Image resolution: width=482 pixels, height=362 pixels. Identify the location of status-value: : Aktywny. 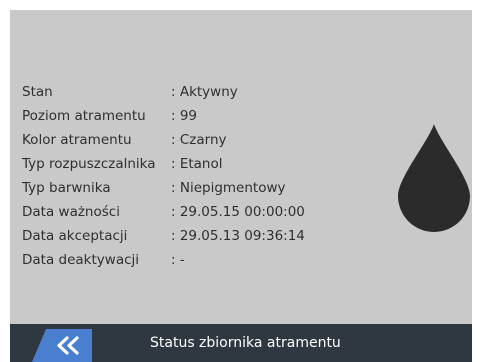
(204, 92).